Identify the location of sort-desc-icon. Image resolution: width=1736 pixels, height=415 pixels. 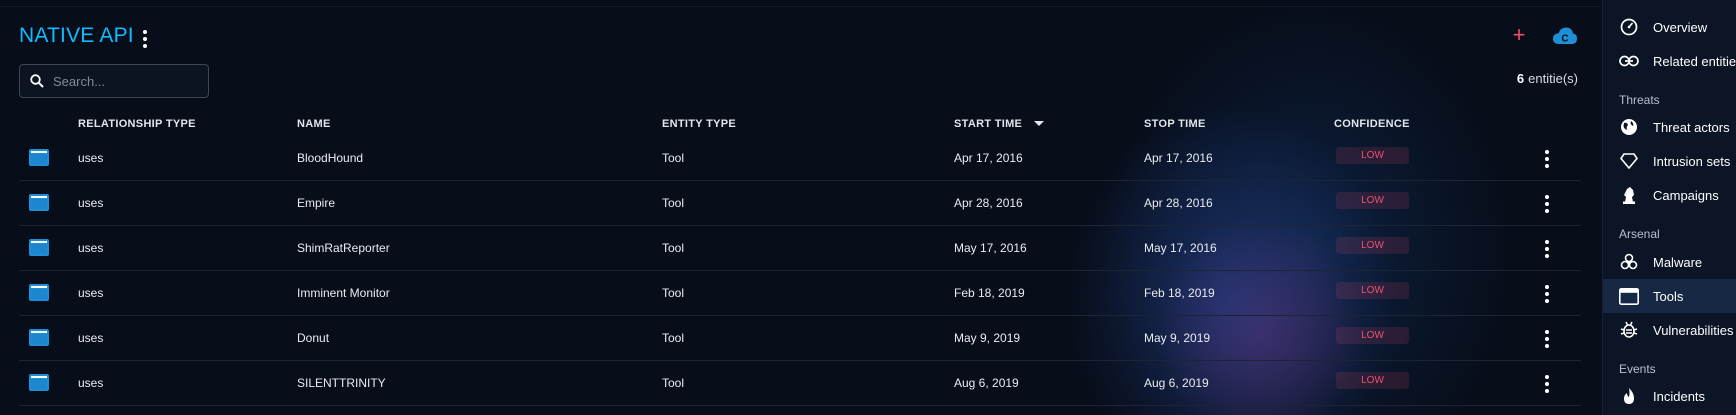
(1039, 123).